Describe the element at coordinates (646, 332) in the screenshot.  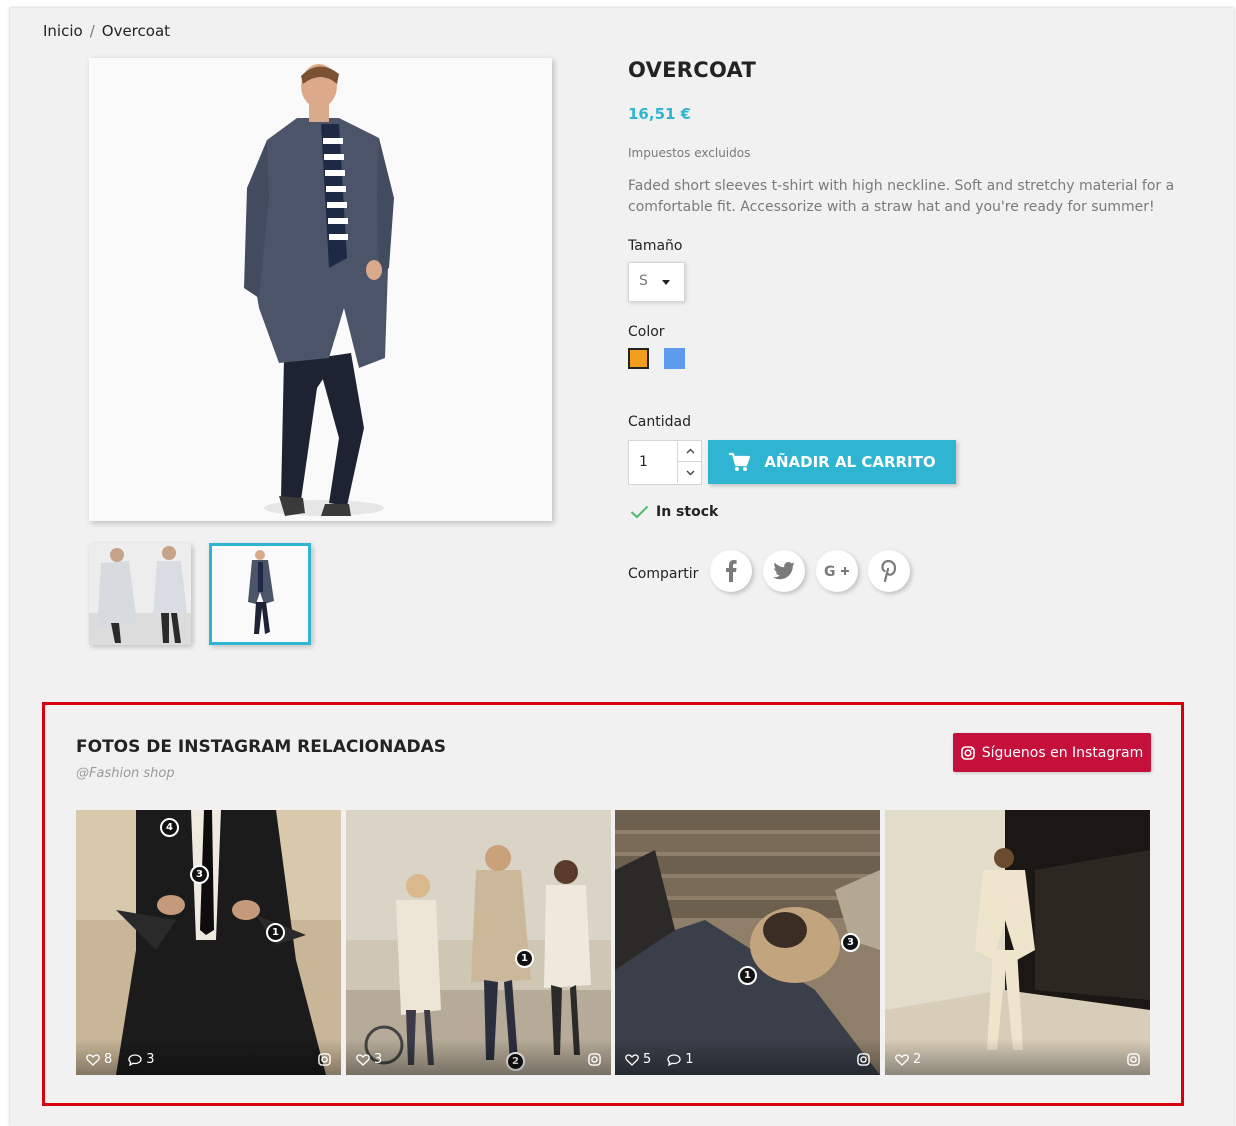
I see `color-label: Color` at that location.